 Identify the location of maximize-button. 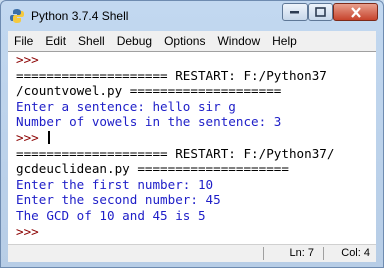
(320, 12).